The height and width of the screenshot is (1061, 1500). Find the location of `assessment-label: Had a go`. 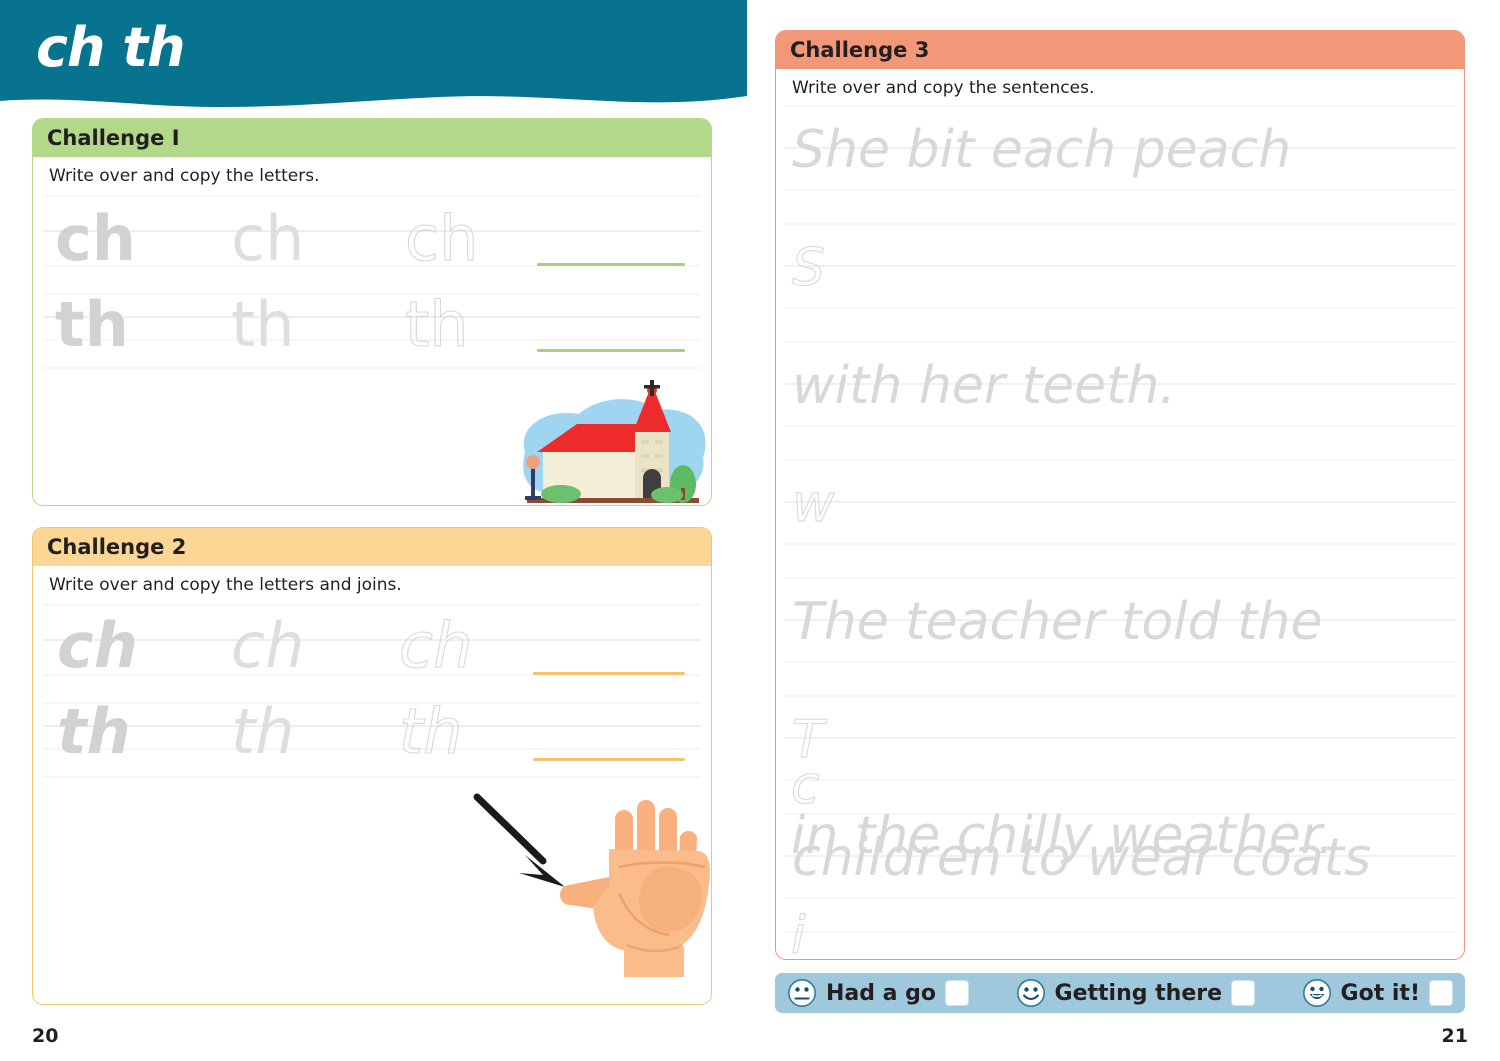

assessment-label: Had a go is located at coordinates (881, 993).